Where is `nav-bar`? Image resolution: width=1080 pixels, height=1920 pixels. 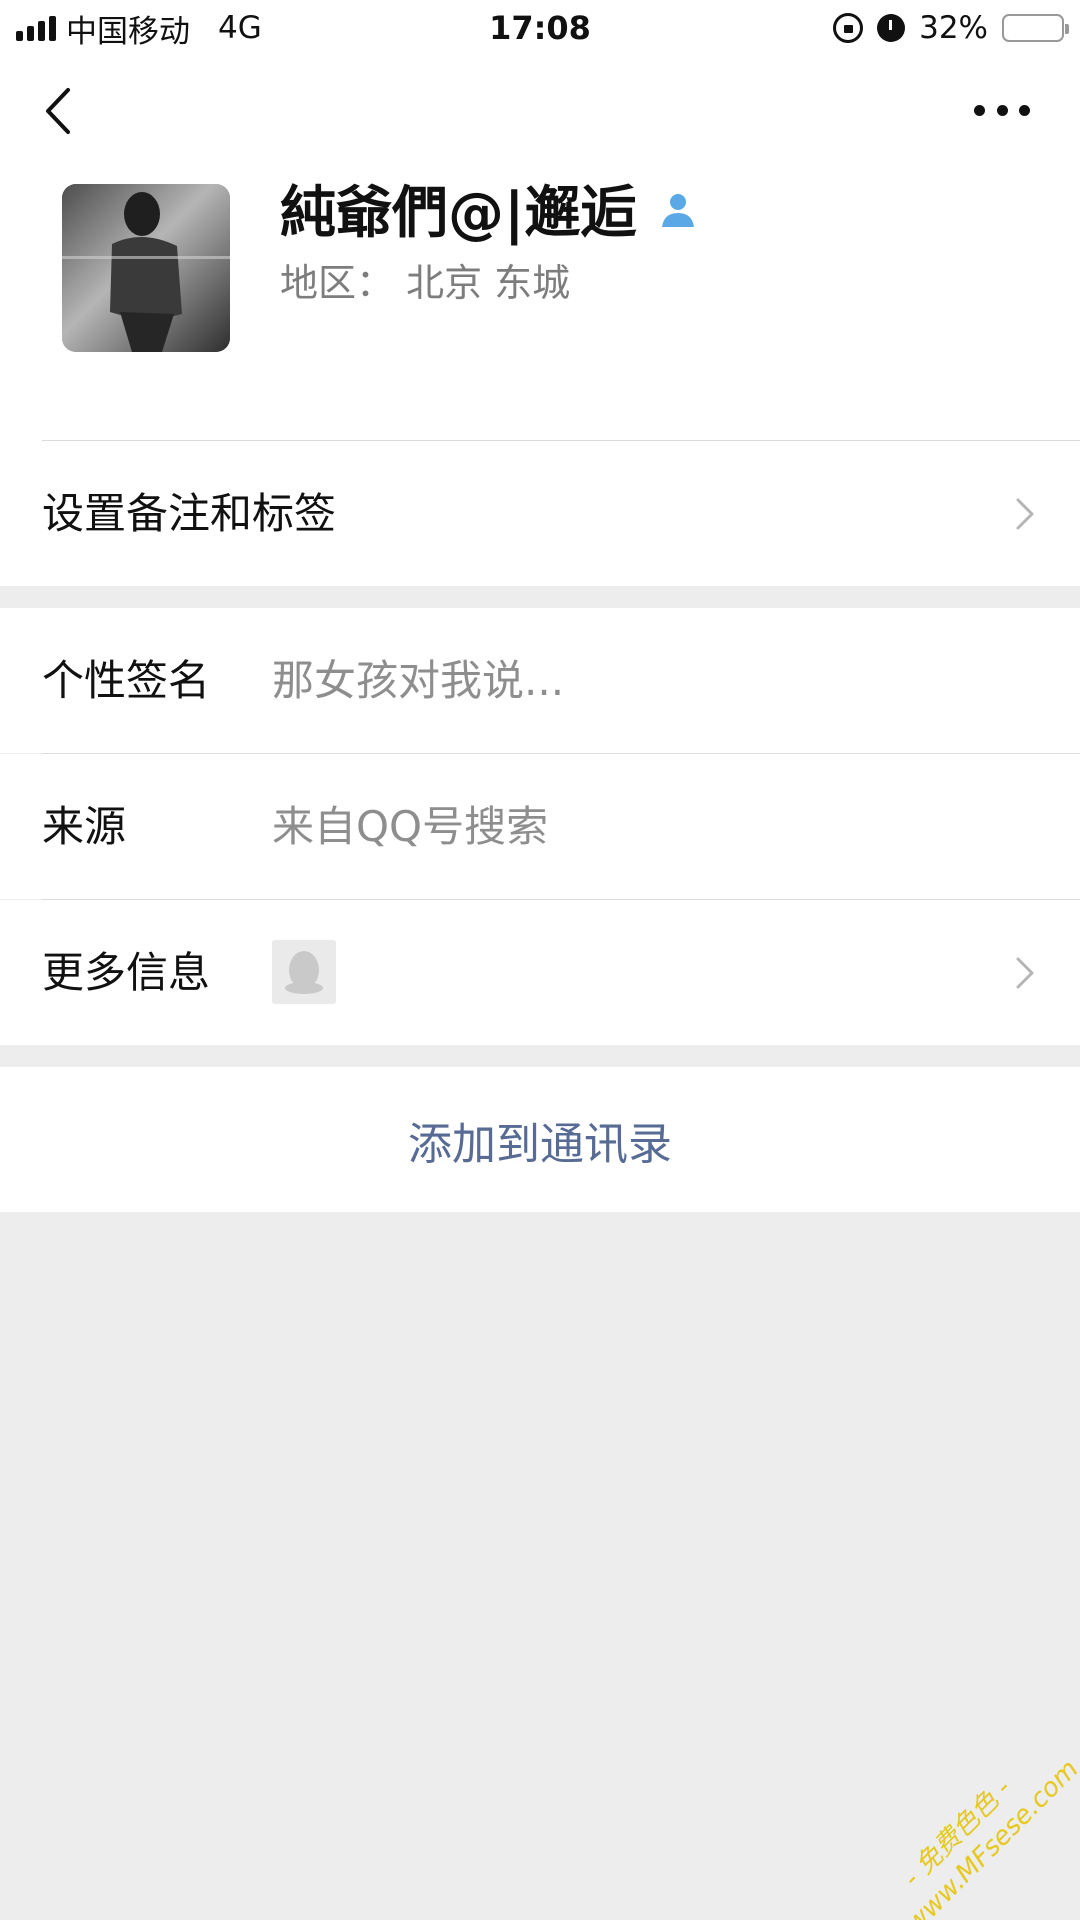
nav-bar is located at coordinates (540, 111).